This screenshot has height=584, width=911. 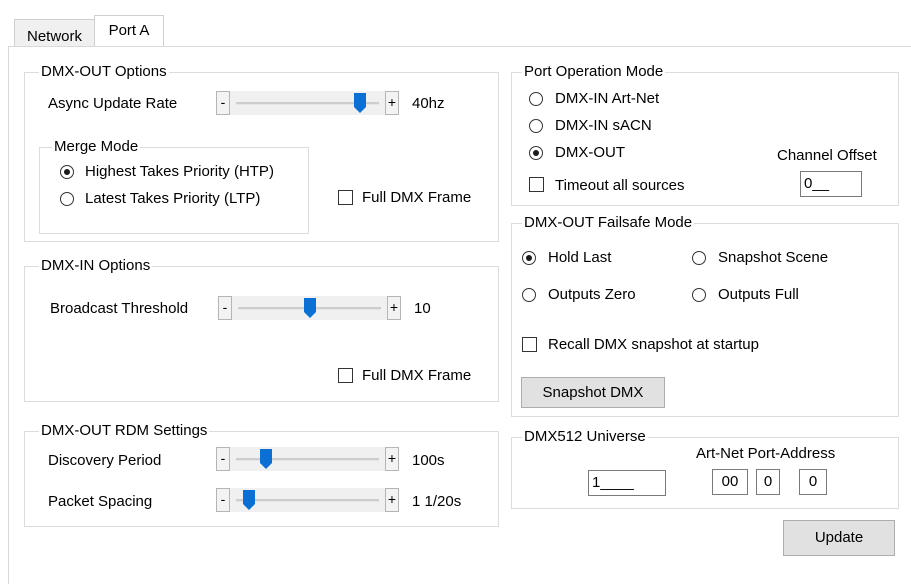 I want to click on dmx-out-radio, so click(x=536, y=153).